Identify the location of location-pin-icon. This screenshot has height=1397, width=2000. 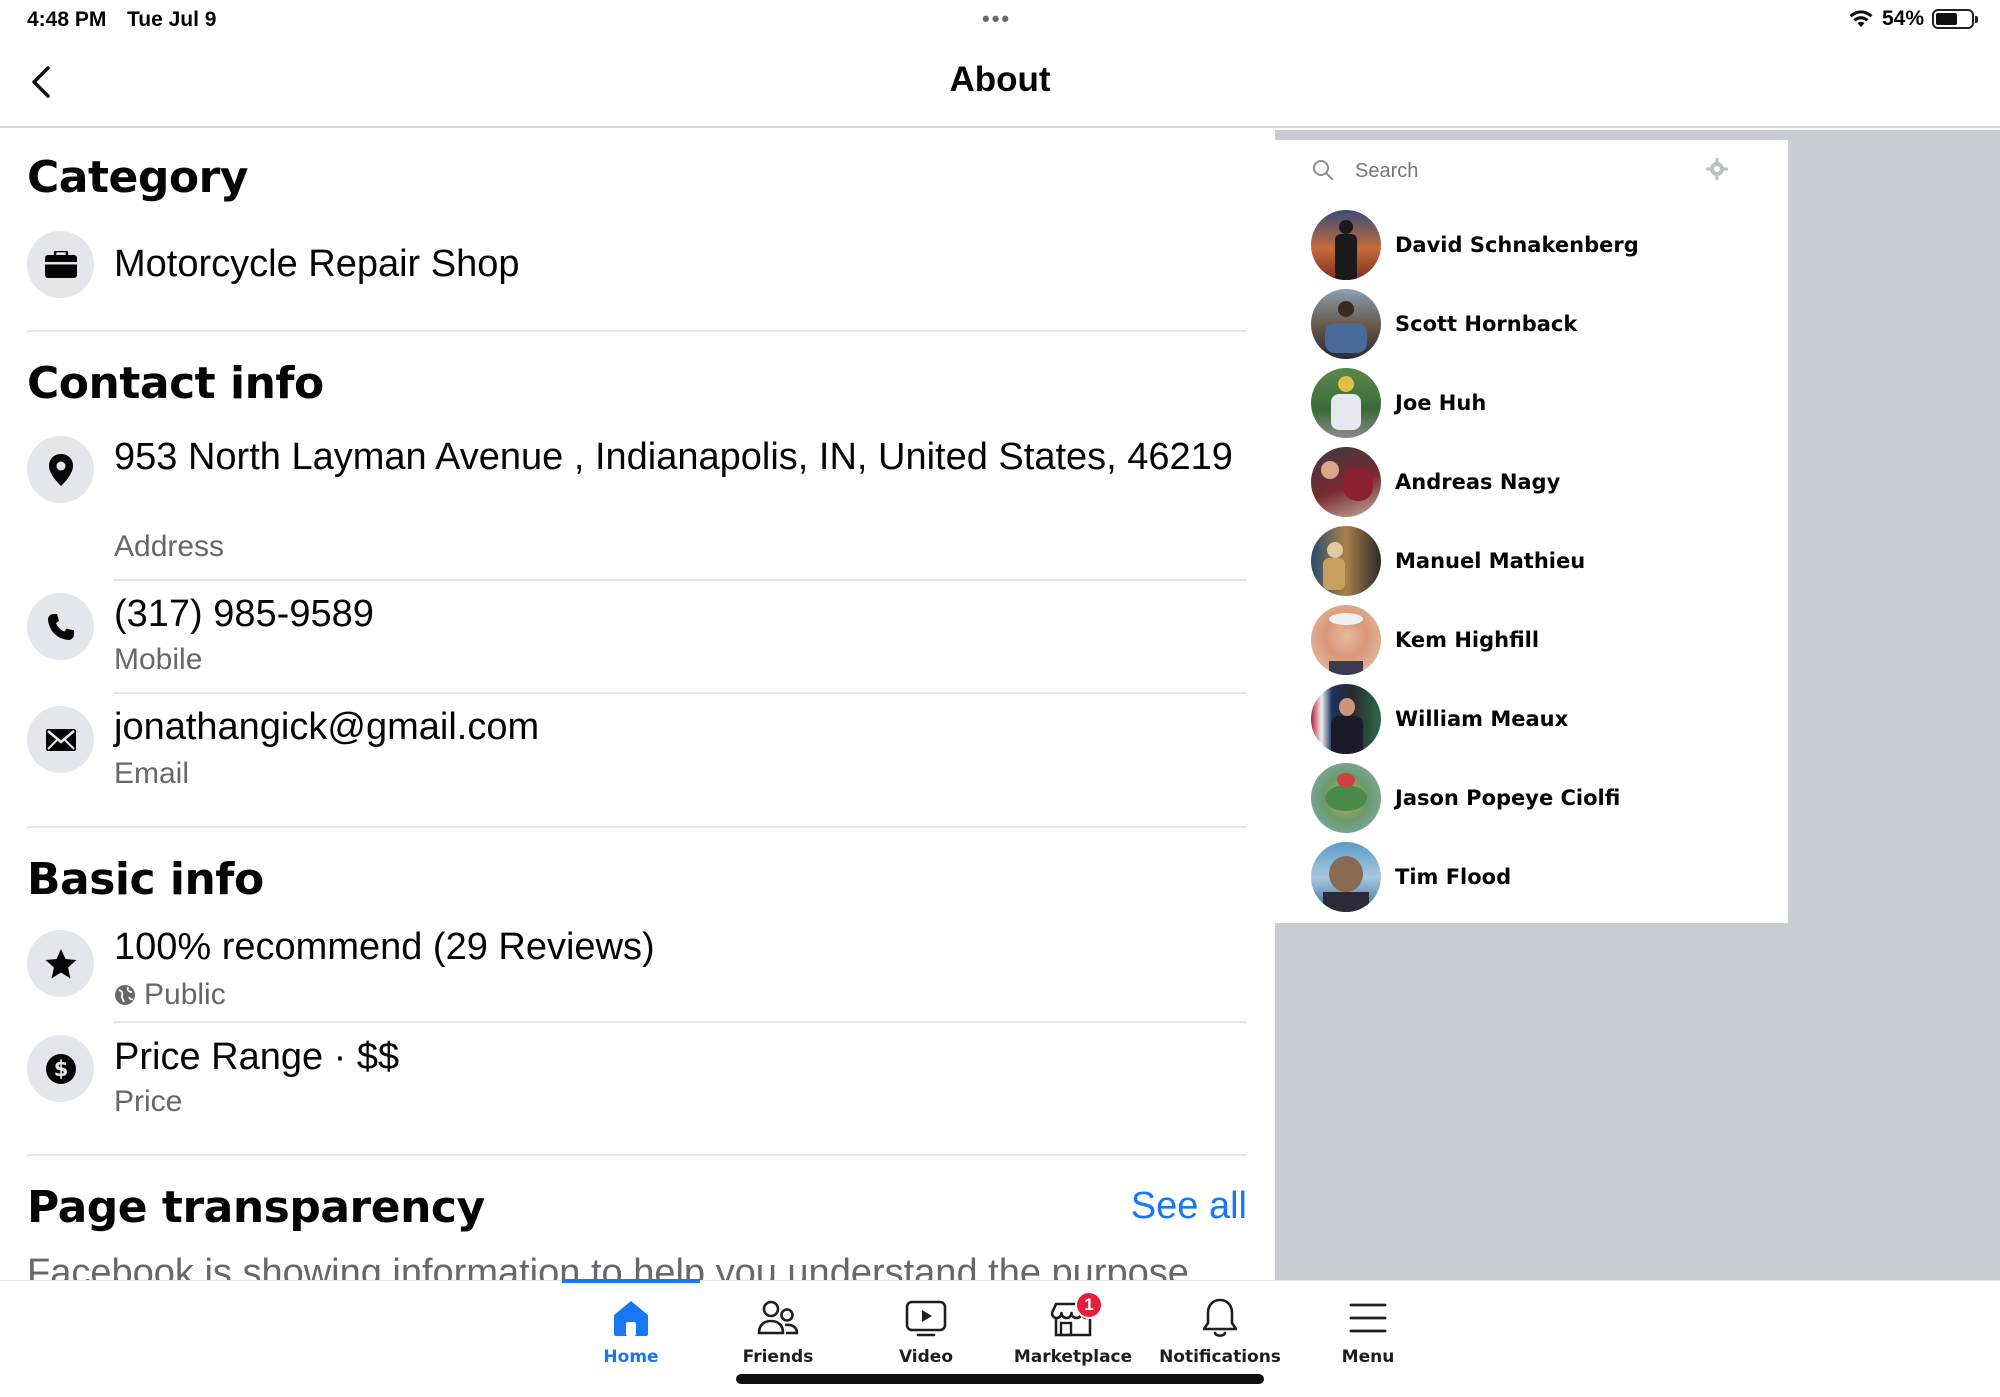
(60, 469).